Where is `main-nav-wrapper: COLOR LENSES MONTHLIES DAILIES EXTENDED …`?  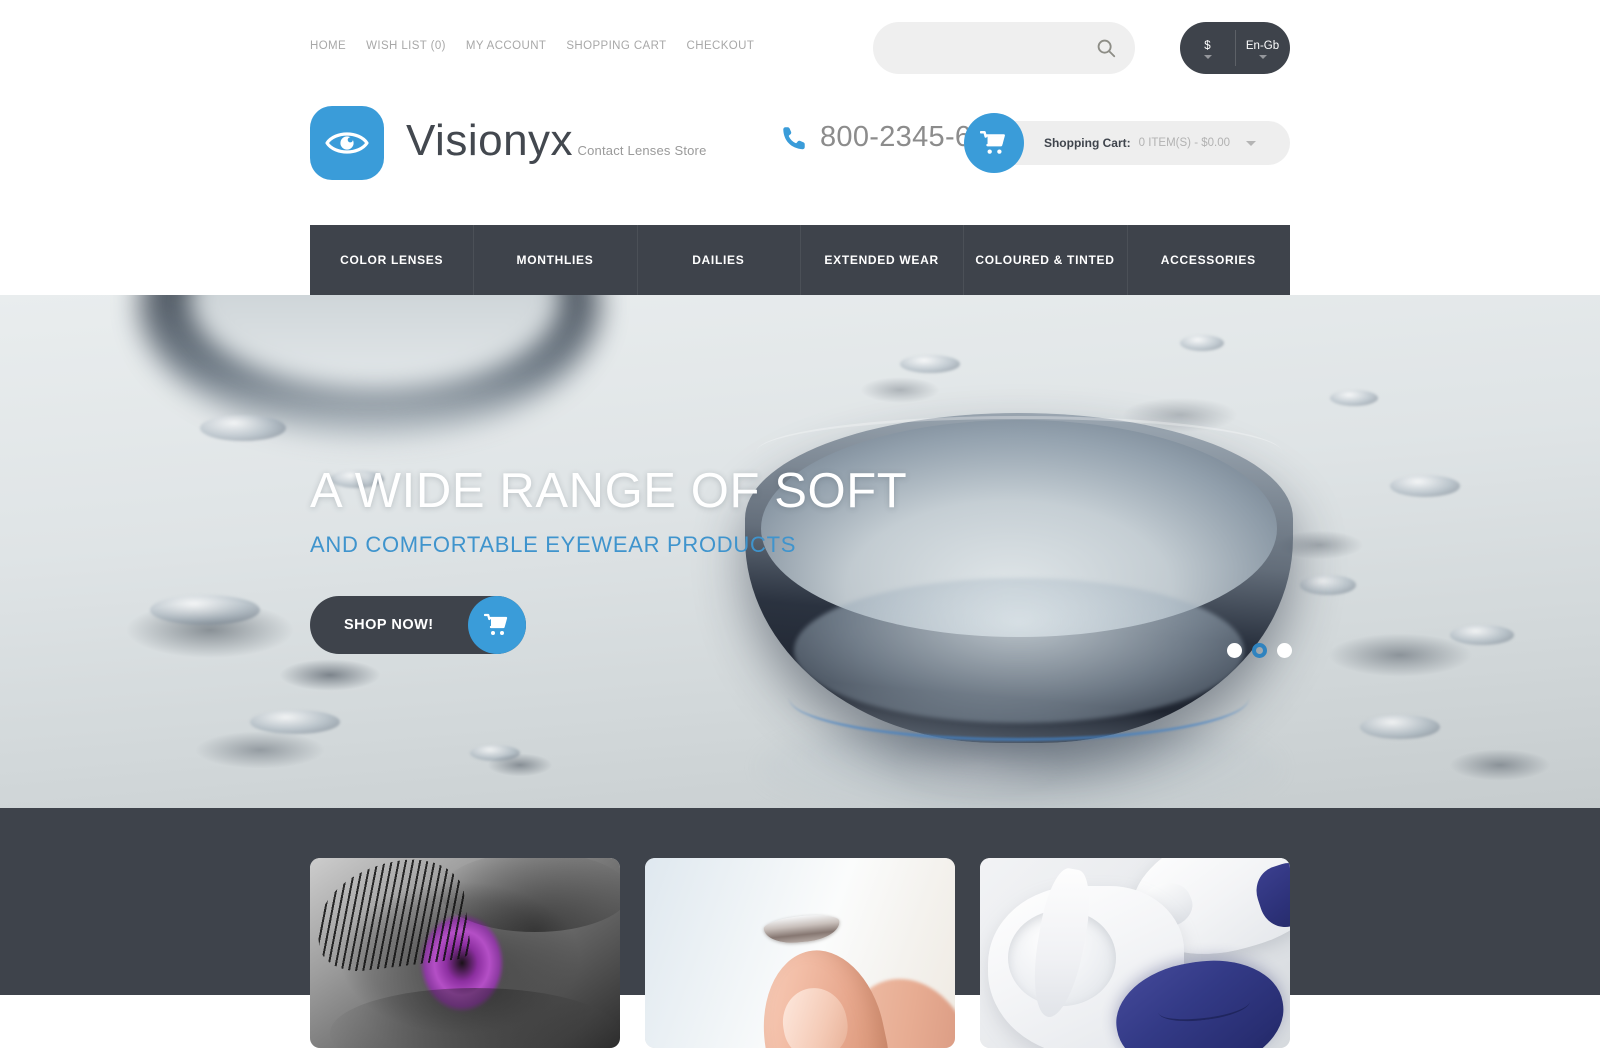 main-nav-wrapper: COLOR LENSES MONTHLIES DAILIES EXTENDED … is located at coordinates (800, 260).